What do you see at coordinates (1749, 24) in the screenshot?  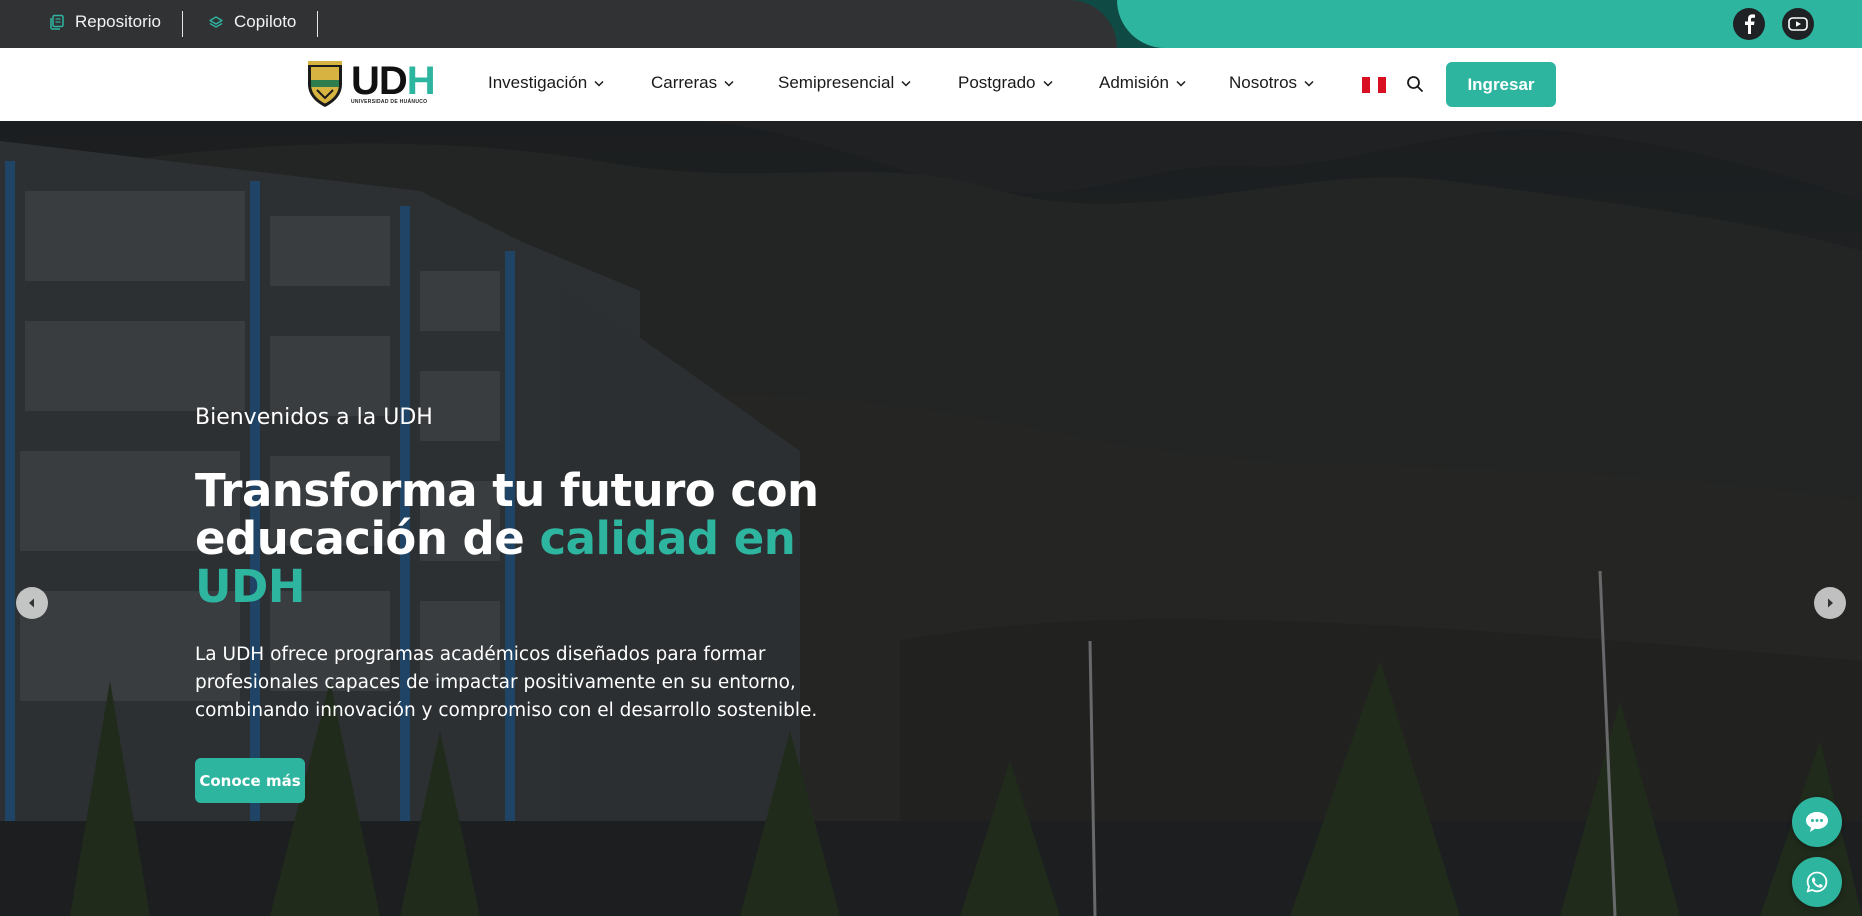 I see `facebook-icon` at bounding box center [1749, 24].